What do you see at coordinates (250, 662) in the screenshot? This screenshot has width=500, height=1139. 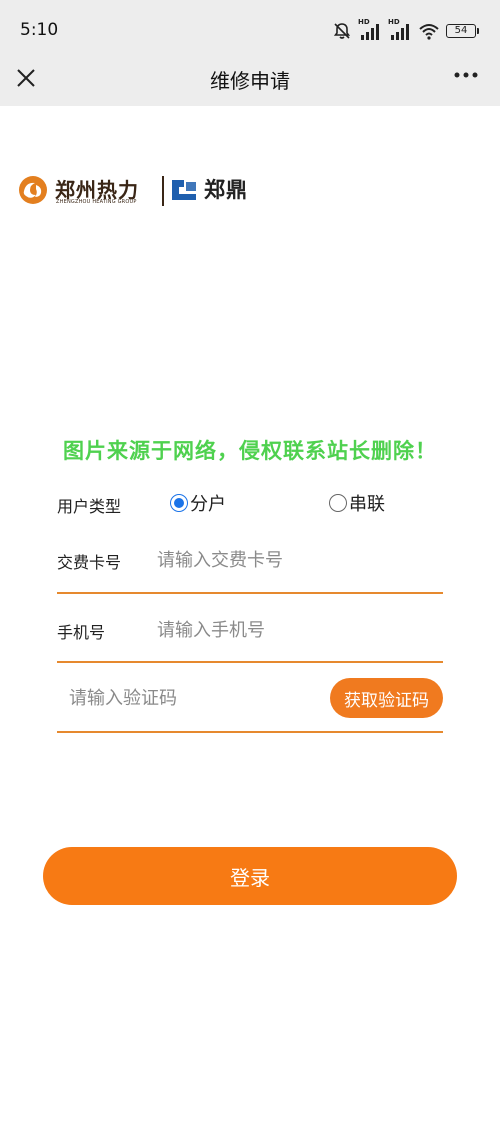 I see `phone-underline` at bounding box center [250, 662].